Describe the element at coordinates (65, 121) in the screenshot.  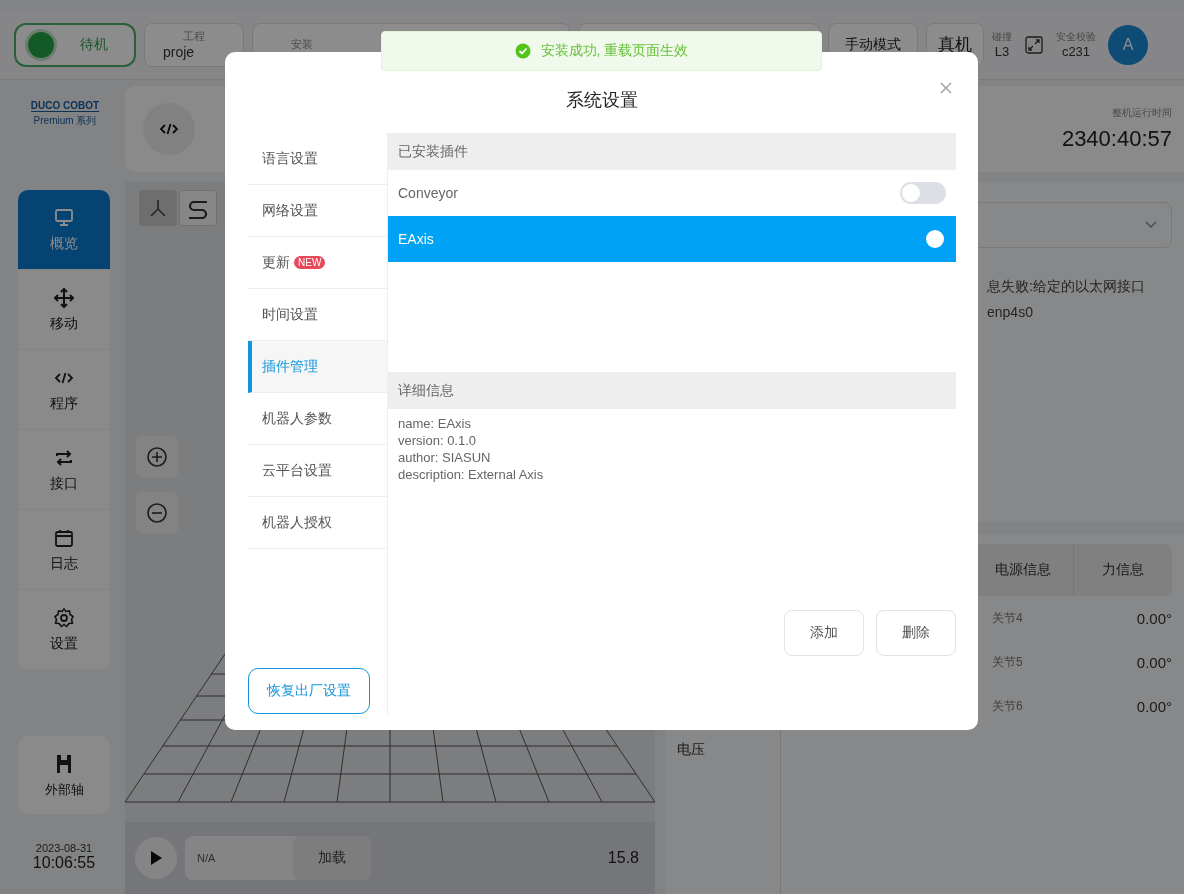
I see `logo-subtitle: Premium 系列` at that location.